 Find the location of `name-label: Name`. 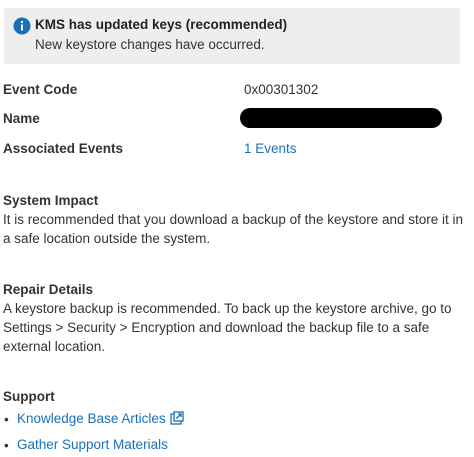

name-label: Name is located at coordinates (21, 118).